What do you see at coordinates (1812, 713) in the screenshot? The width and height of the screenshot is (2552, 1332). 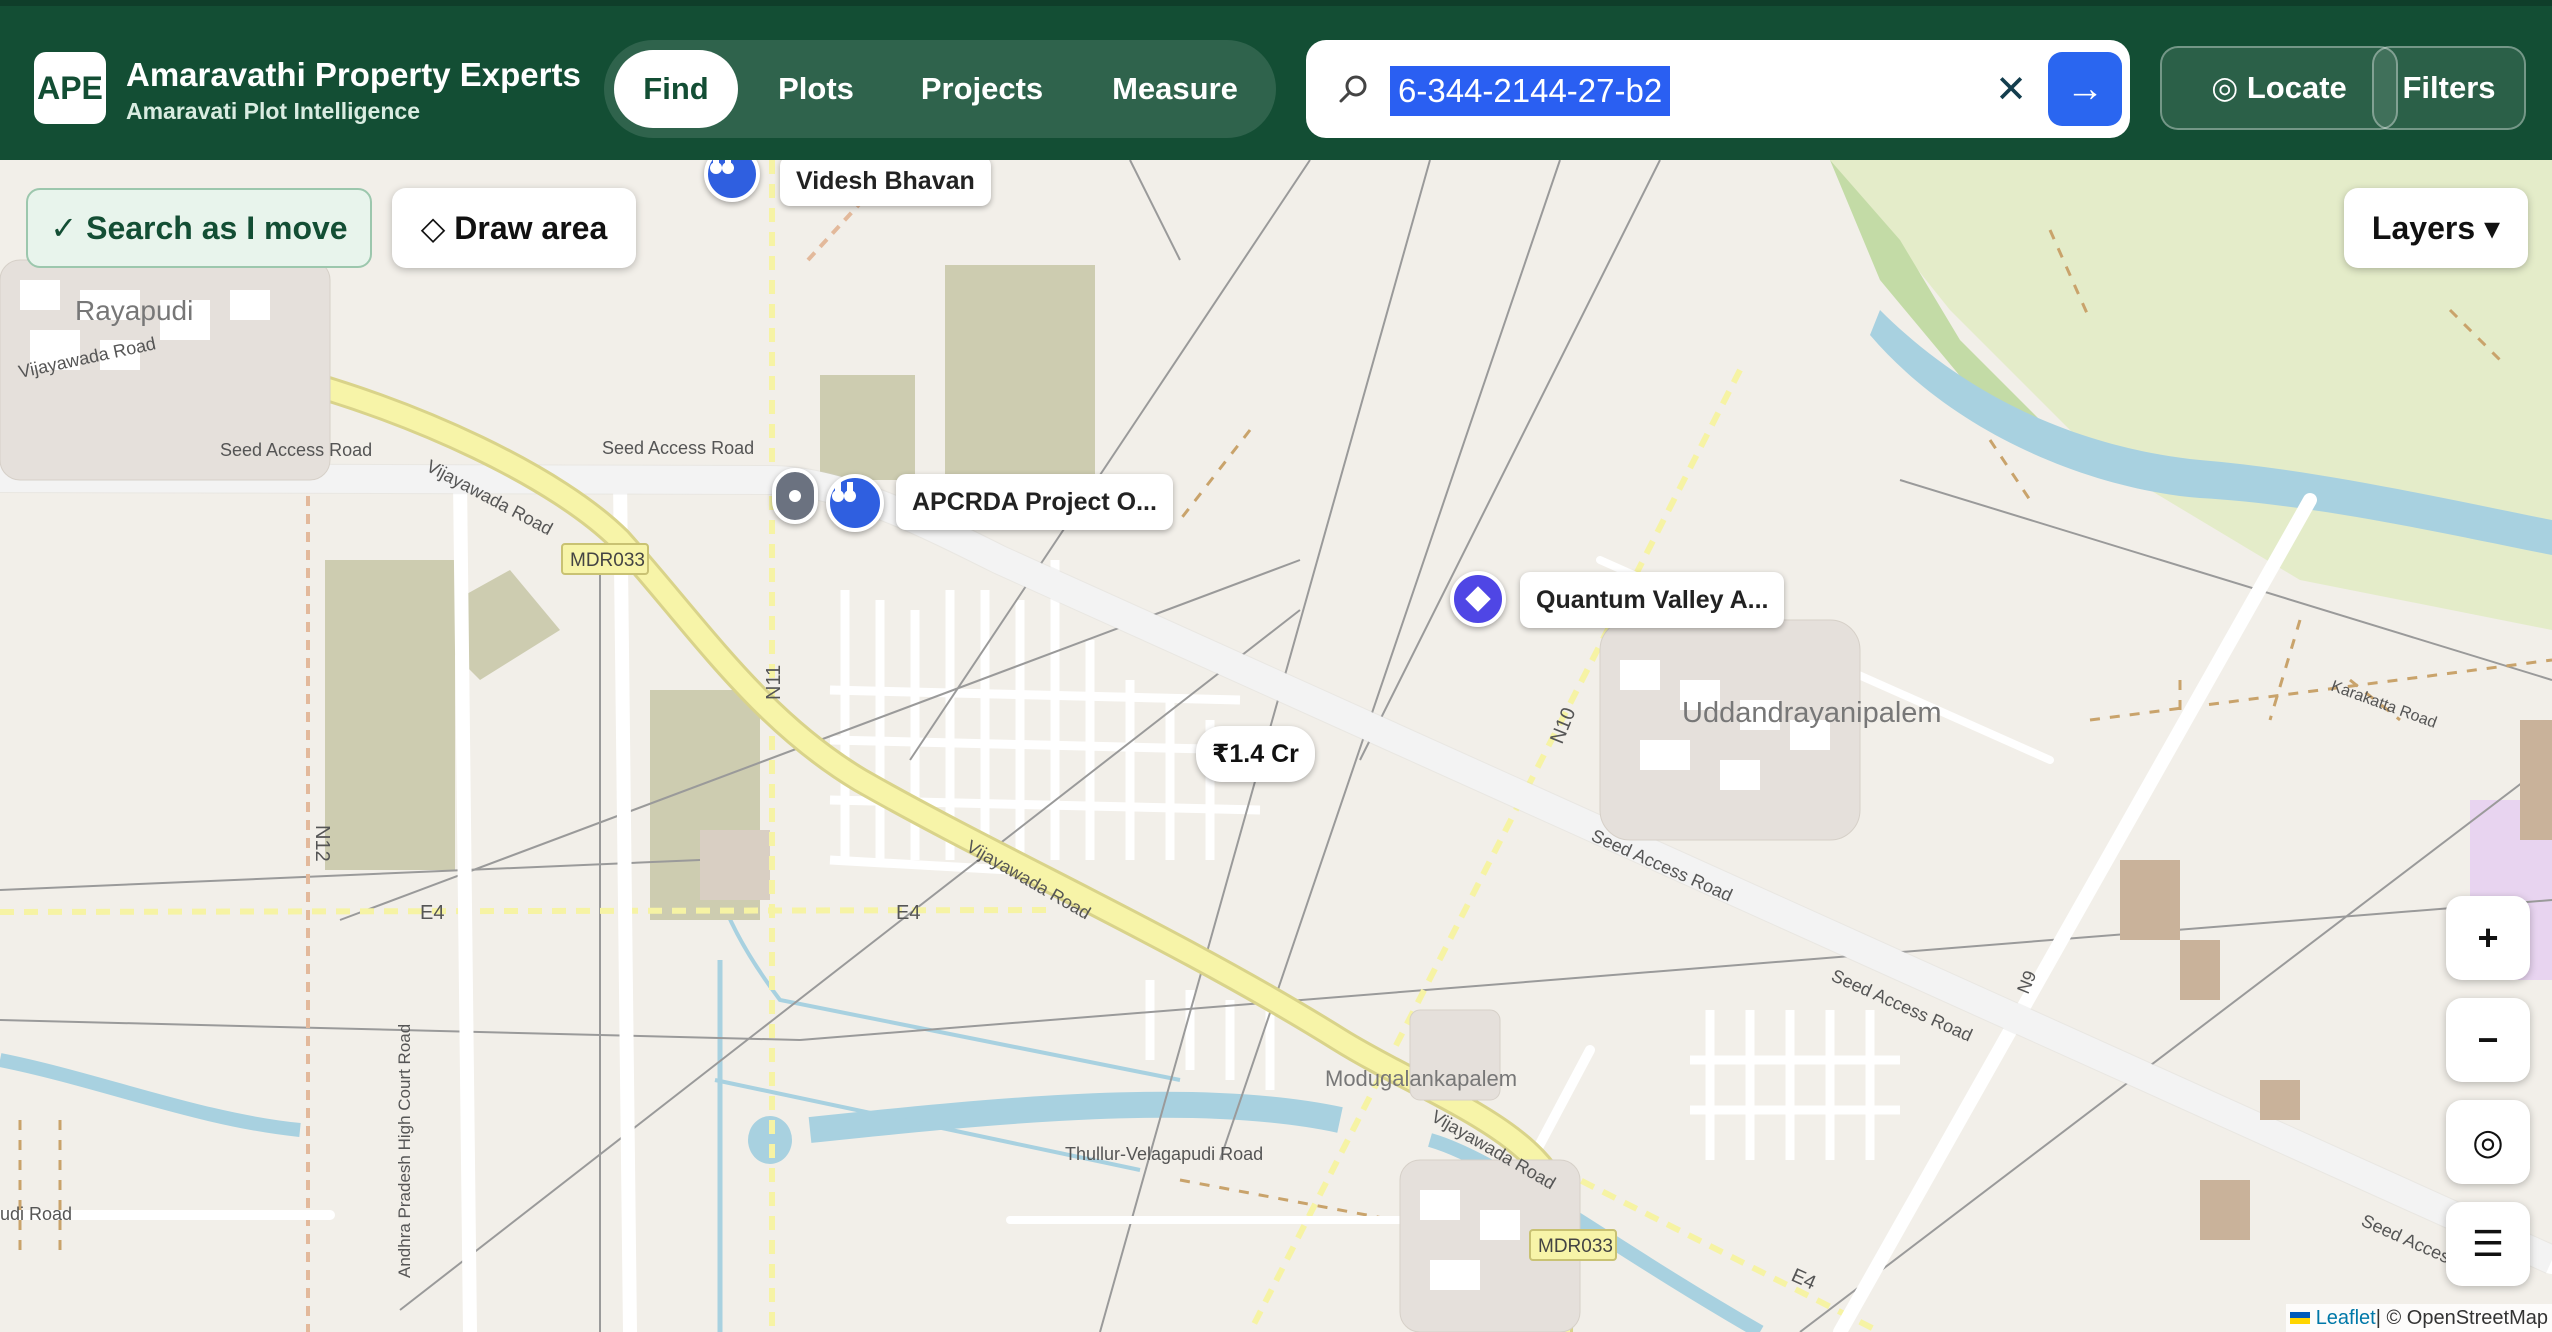 I see `label-uddandrayanipalem: Uddandrayanipalem` at bounding box center [1812, 713].